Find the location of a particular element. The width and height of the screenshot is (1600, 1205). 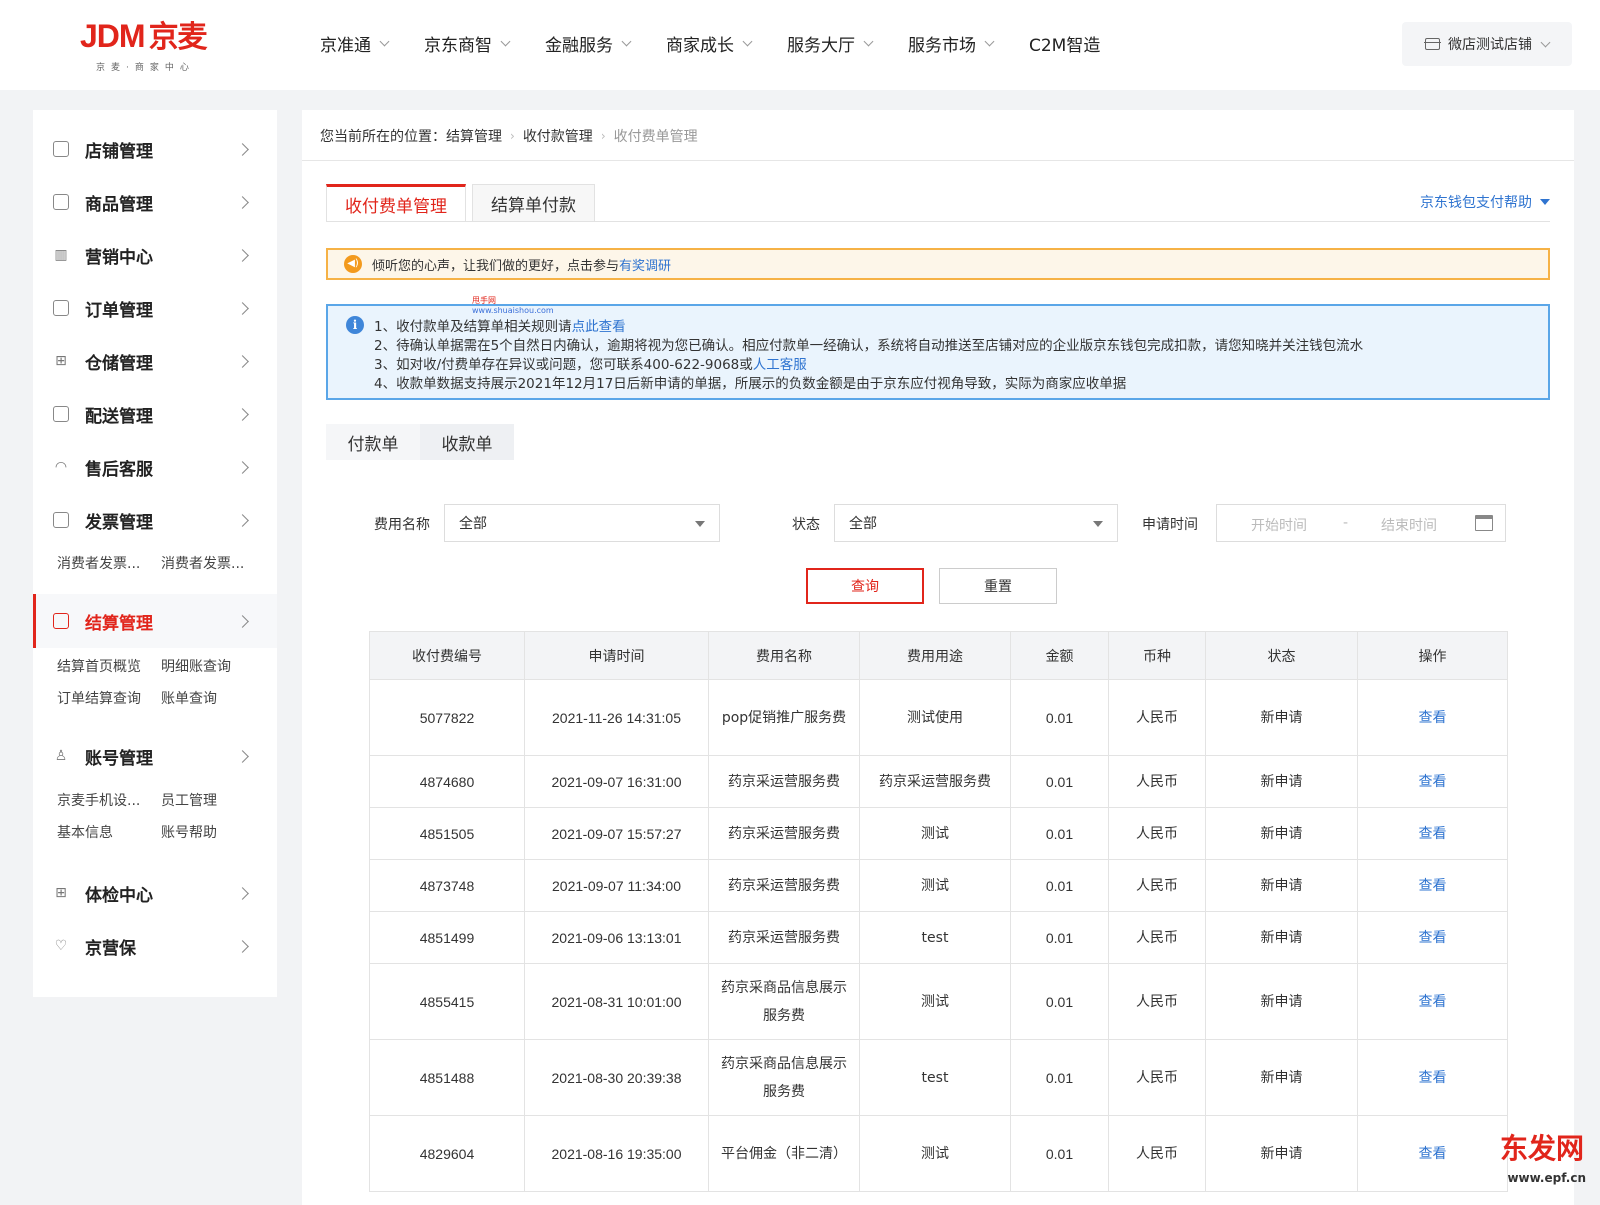

info-icon: i is located at coordinates (355, 325).